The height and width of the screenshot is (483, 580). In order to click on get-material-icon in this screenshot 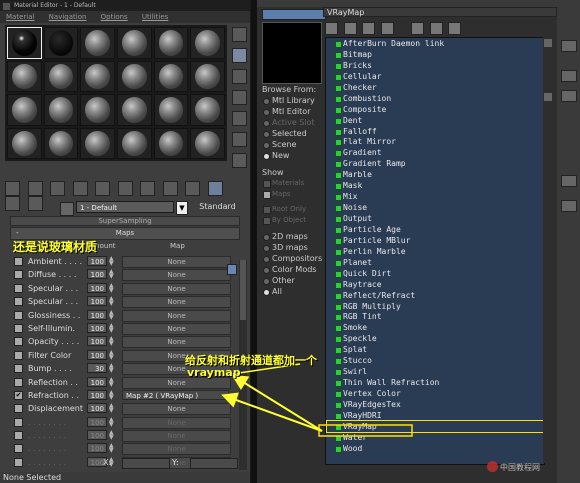, I will do `click(12, 188)`.